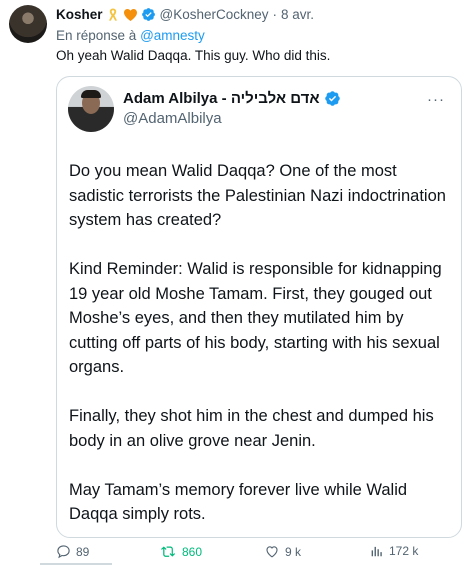 This screenshot has width=470, height=565. I want to click on quoted-author-name-row: Adam Albilya - אדם אלביליה, so click(232, 98).